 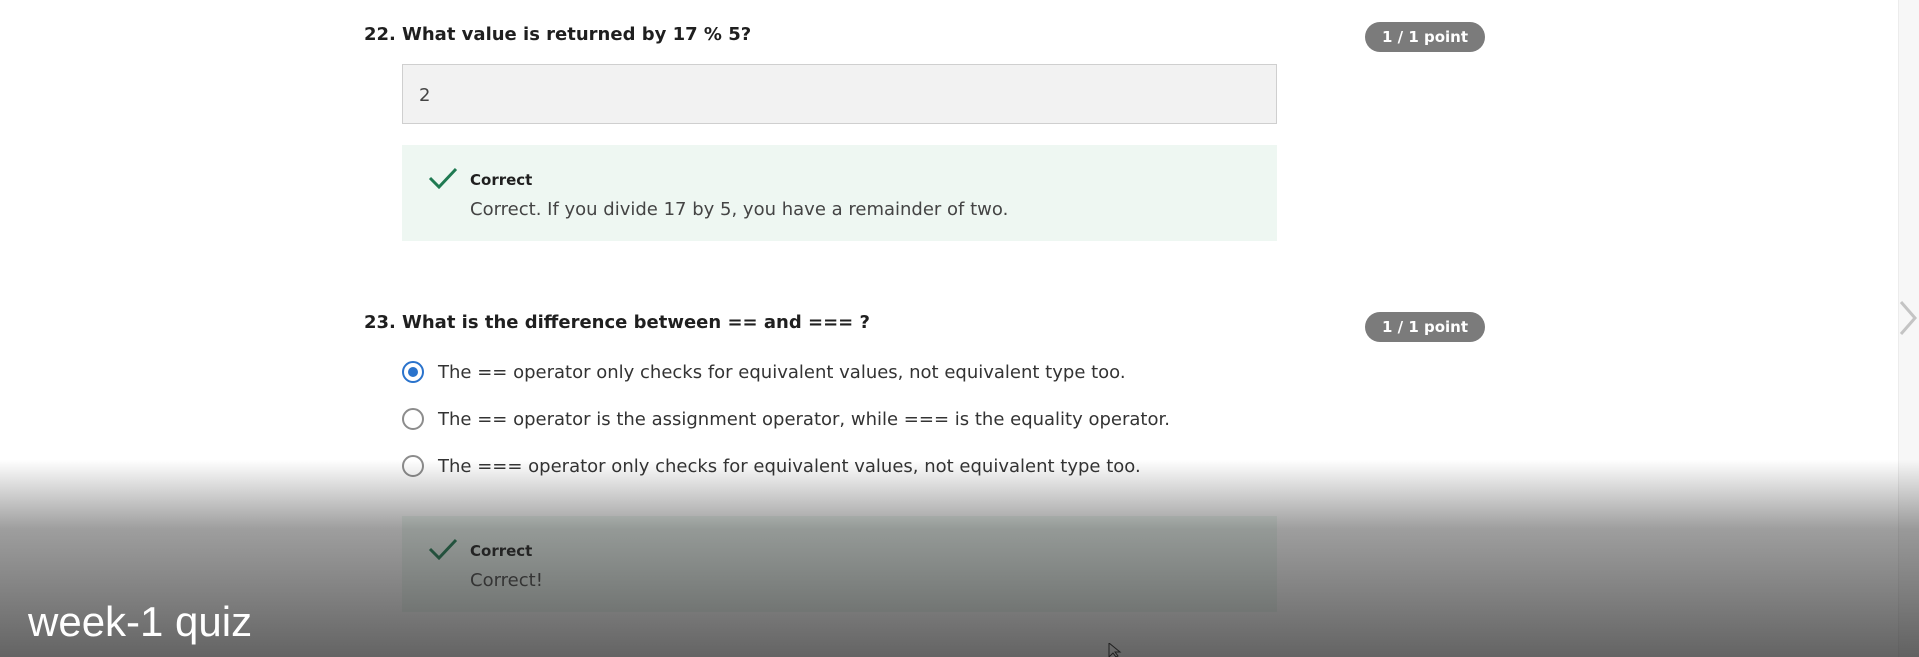 What do you see at coordinates (413, 372) in the screenshot?
I see `radio-selected` at bounding box center [413, 372].